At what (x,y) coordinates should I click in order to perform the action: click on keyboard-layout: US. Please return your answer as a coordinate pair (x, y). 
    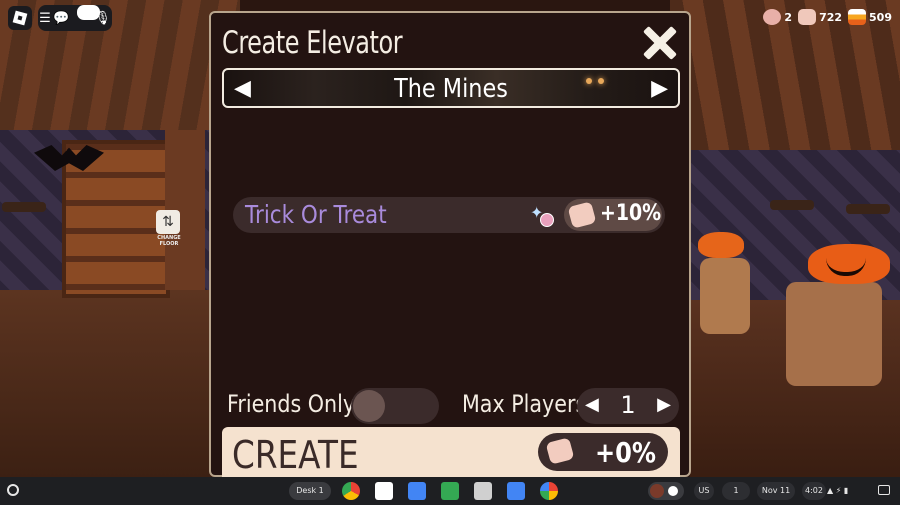
    Looking at the image, I should click on (704, 491).